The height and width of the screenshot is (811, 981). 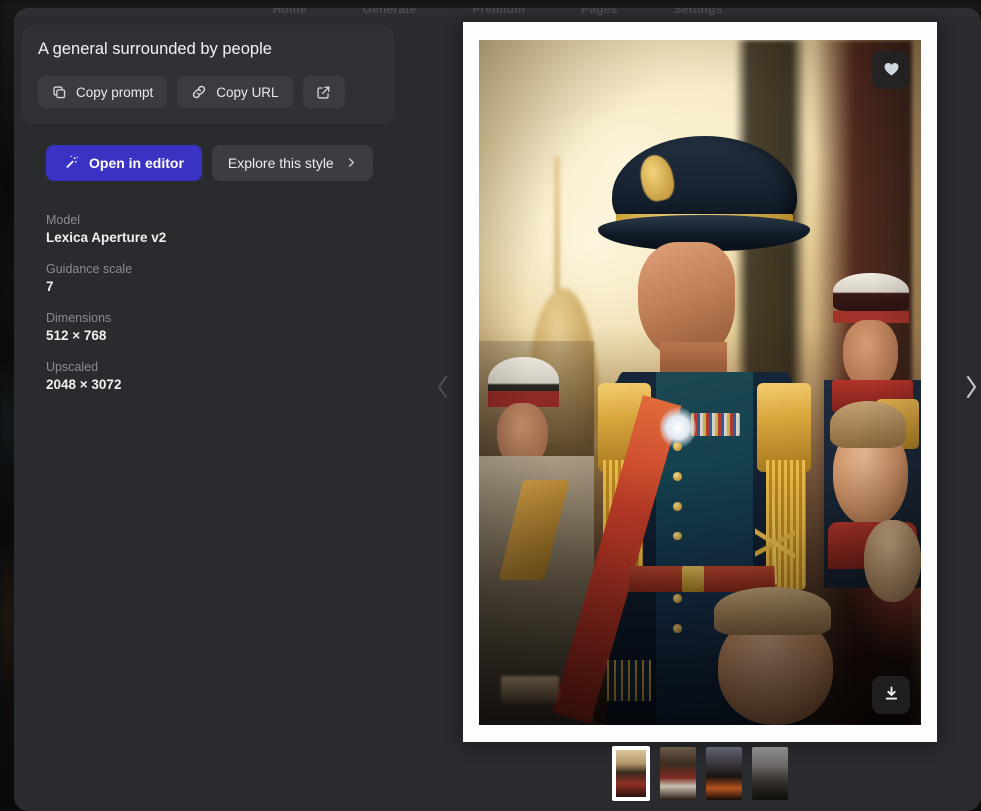 What do you see at coordinates (155, 49) in the screenshot?
I see `prompt-text: A general surrounded by people` at bounding box center [155, 49].